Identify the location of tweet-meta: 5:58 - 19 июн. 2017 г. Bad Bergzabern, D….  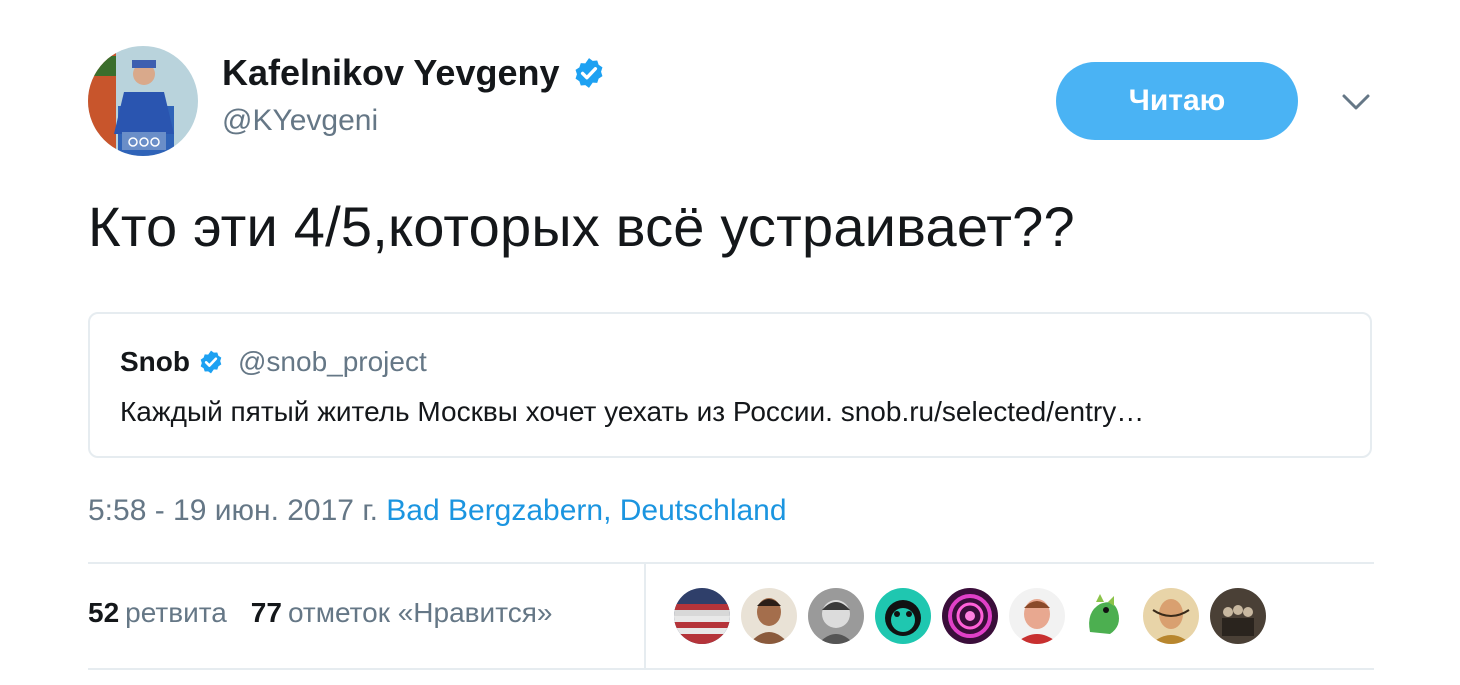
(437, 511).